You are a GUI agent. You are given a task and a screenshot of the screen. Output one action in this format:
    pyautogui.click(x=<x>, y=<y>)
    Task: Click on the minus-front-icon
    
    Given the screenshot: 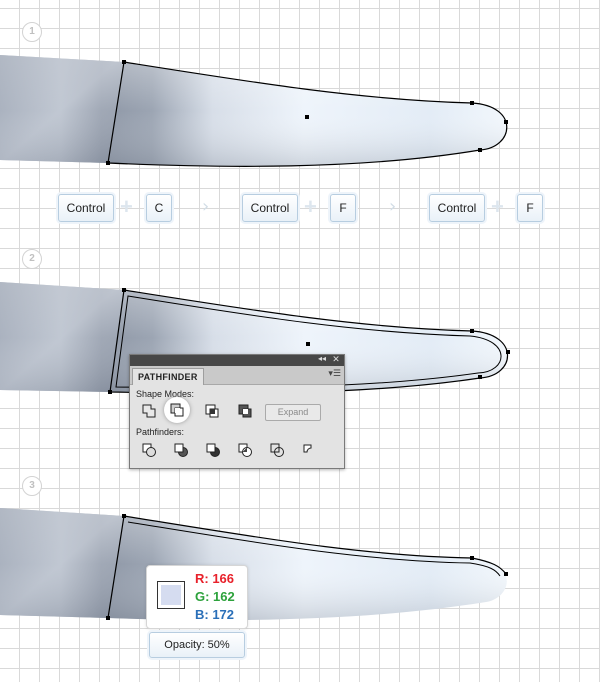 What is the action you would take?
    pyautogui.click(x=177, y=410)
    